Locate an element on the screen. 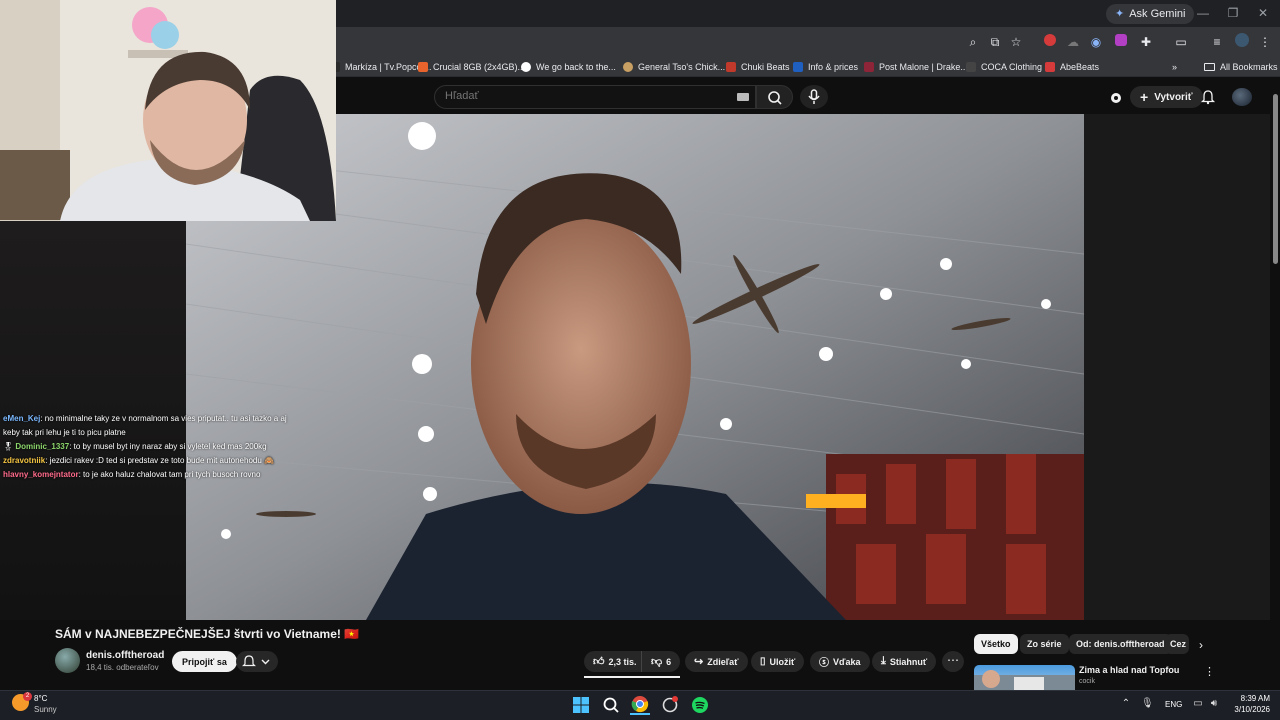 The image size is (1280, 720). ask-gemini-button: ✦ Ask Gemini is located at coordinates (1150, 14).